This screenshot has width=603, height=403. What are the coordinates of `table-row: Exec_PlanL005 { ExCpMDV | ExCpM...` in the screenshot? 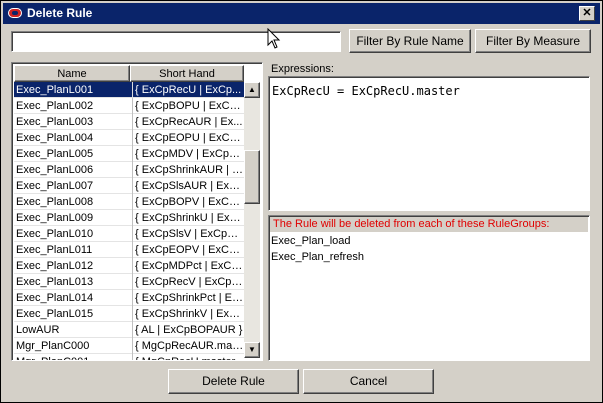 It's located at (129, 154).